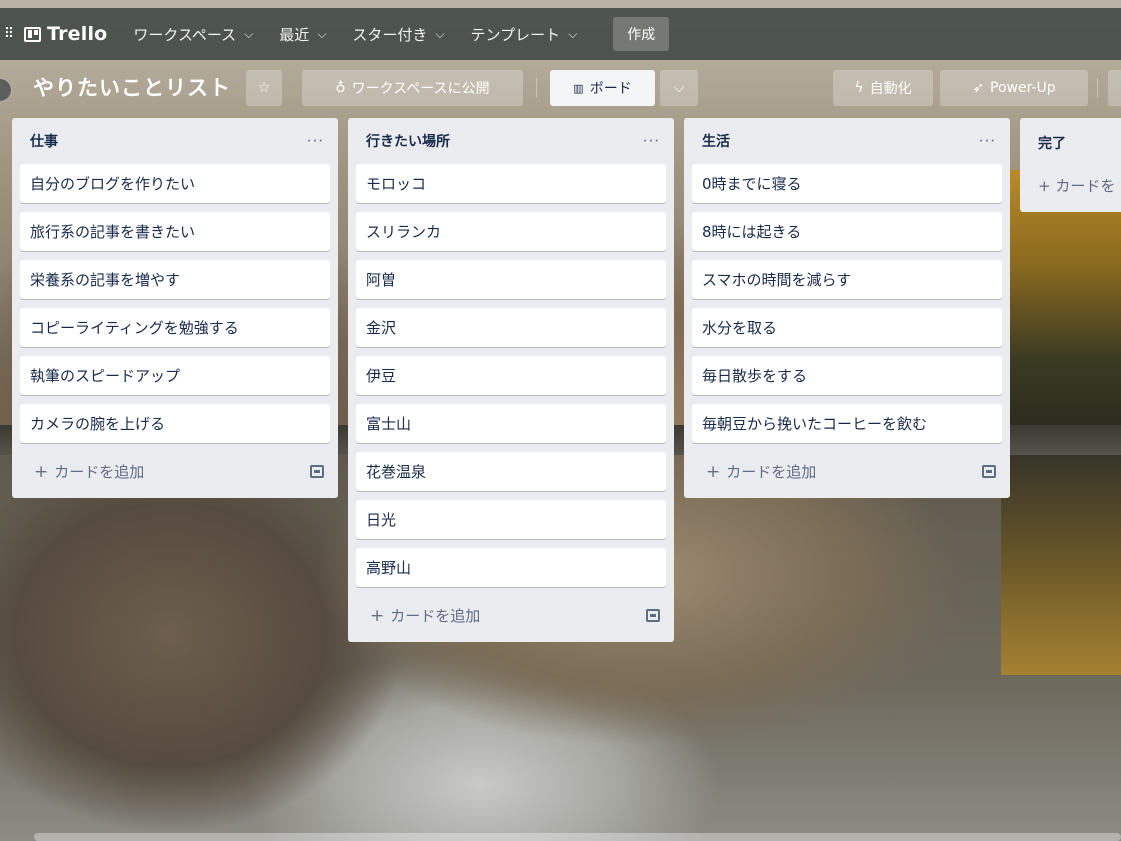 The height and width of the screenshot is (841, 1121). Describe the element at coordinates (294, 34) in the screenshot. I see `nav-recent-label: 最近` at that location.